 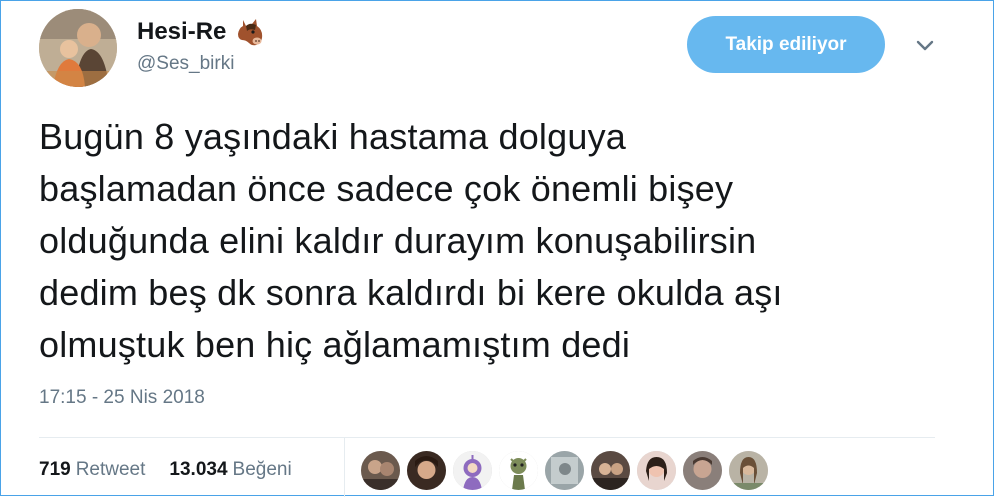 I want to click on horse-face-icon, so click(x=250, y=32).